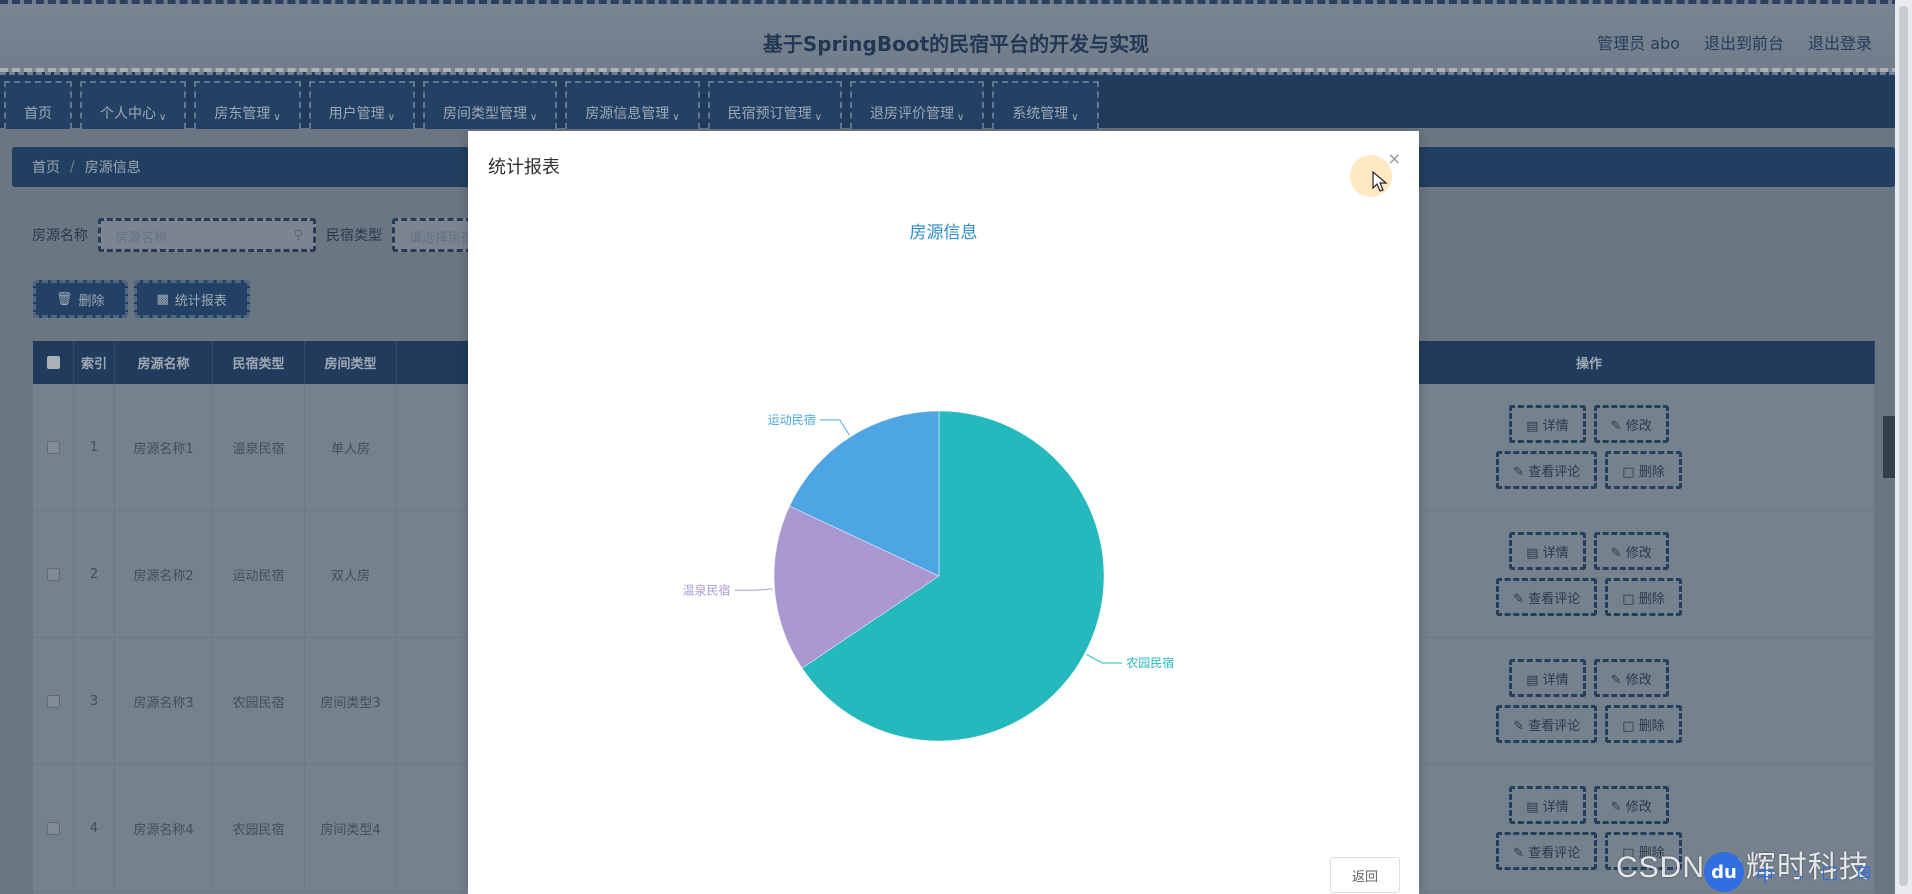 The height and width of the screenshot is (894, 1912). I want to click on pie-slice-label-0: 农园民宿, so click(1150, 662).